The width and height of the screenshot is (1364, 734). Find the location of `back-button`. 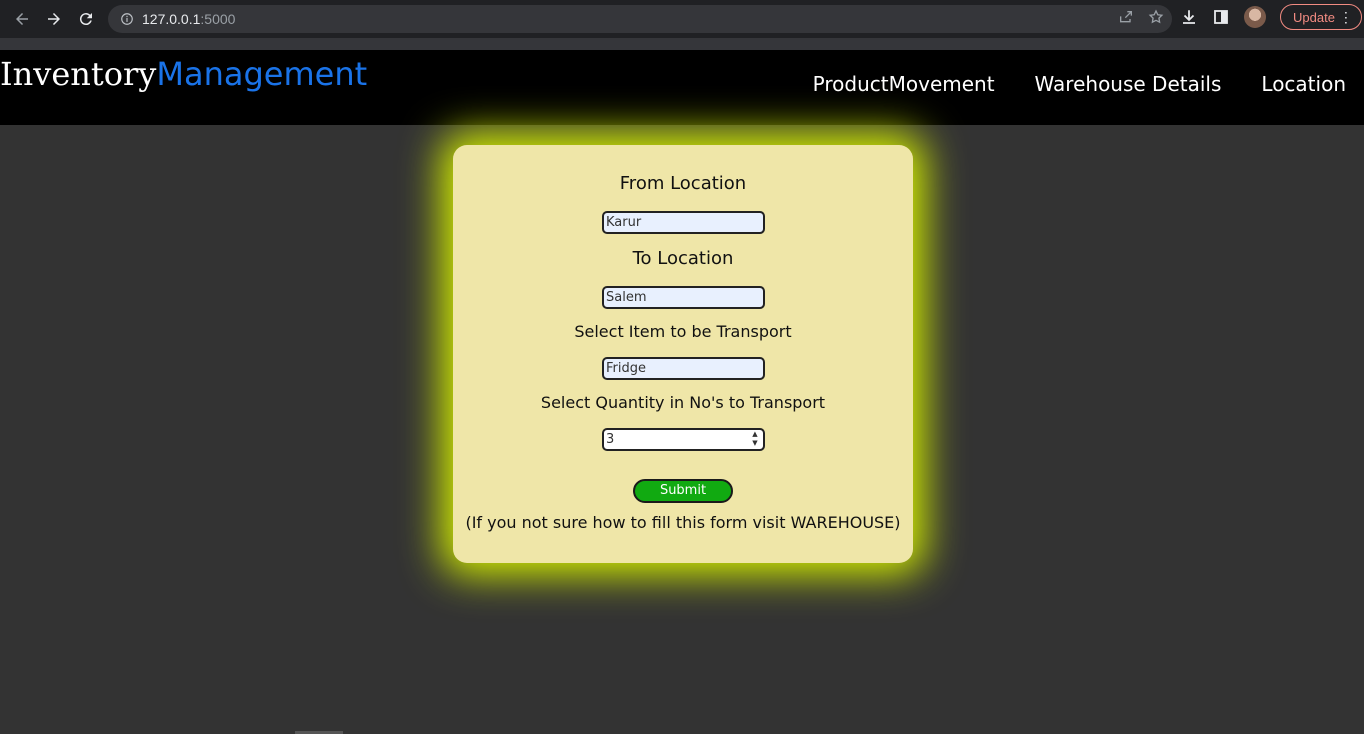

back-button is located at coordinates (22, 19).